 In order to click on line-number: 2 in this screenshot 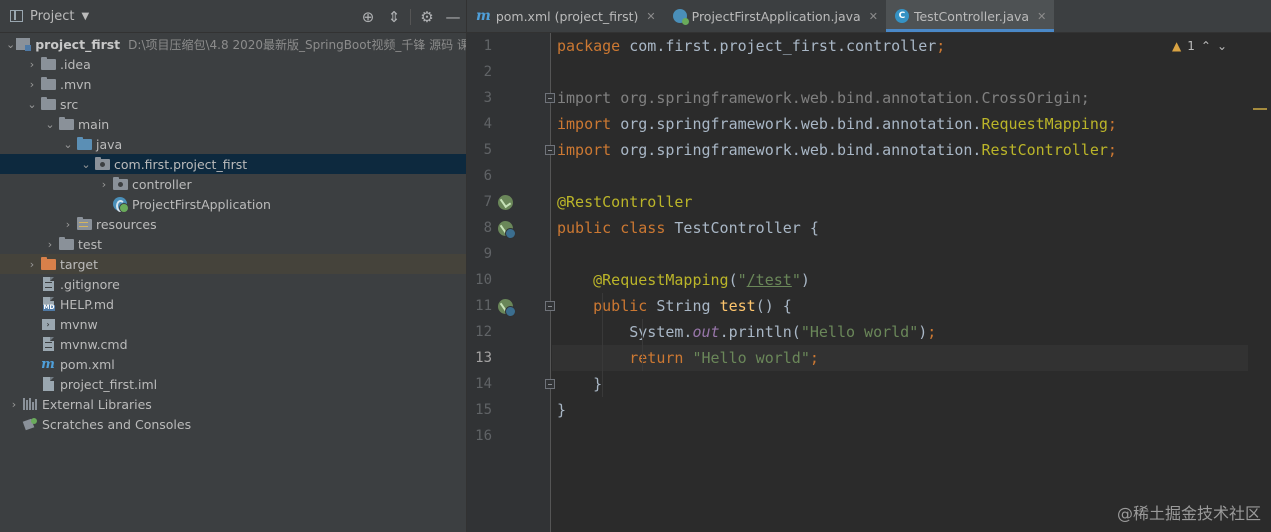, I will do `click(487, 72)`.